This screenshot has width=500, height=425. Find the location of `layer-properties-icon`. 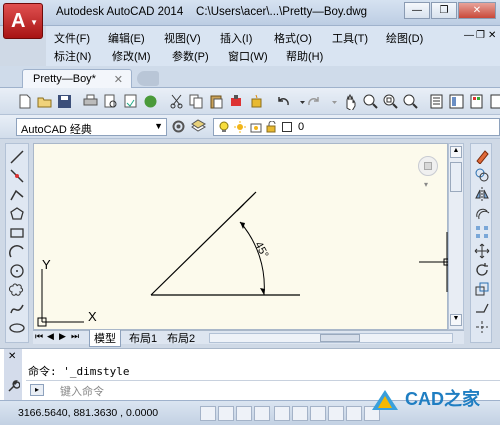

layer-properties-icon is located at coordinates (198, 126).